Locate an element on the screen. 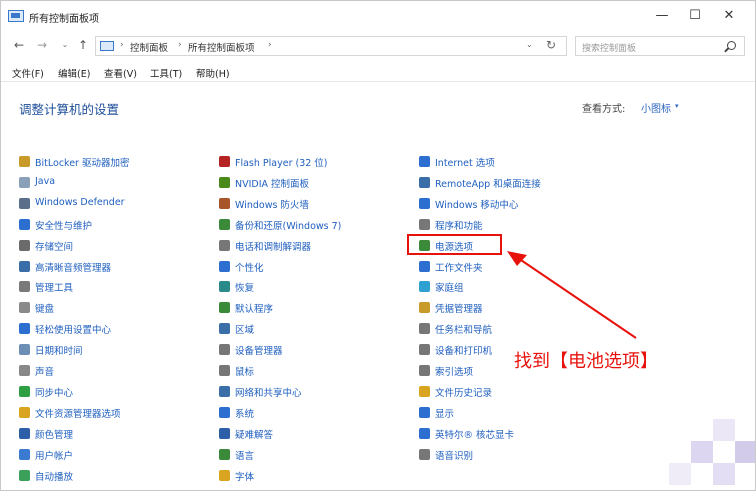  microphone-icon is located at coordinates (424, 454).